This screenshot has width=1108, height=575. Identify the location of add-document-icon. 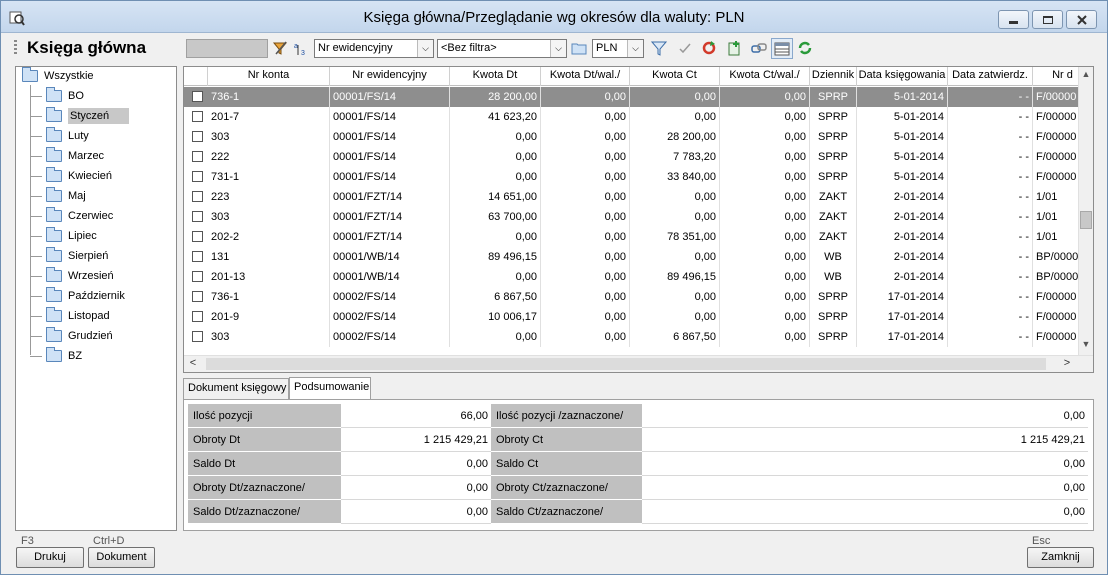
(735, 48).